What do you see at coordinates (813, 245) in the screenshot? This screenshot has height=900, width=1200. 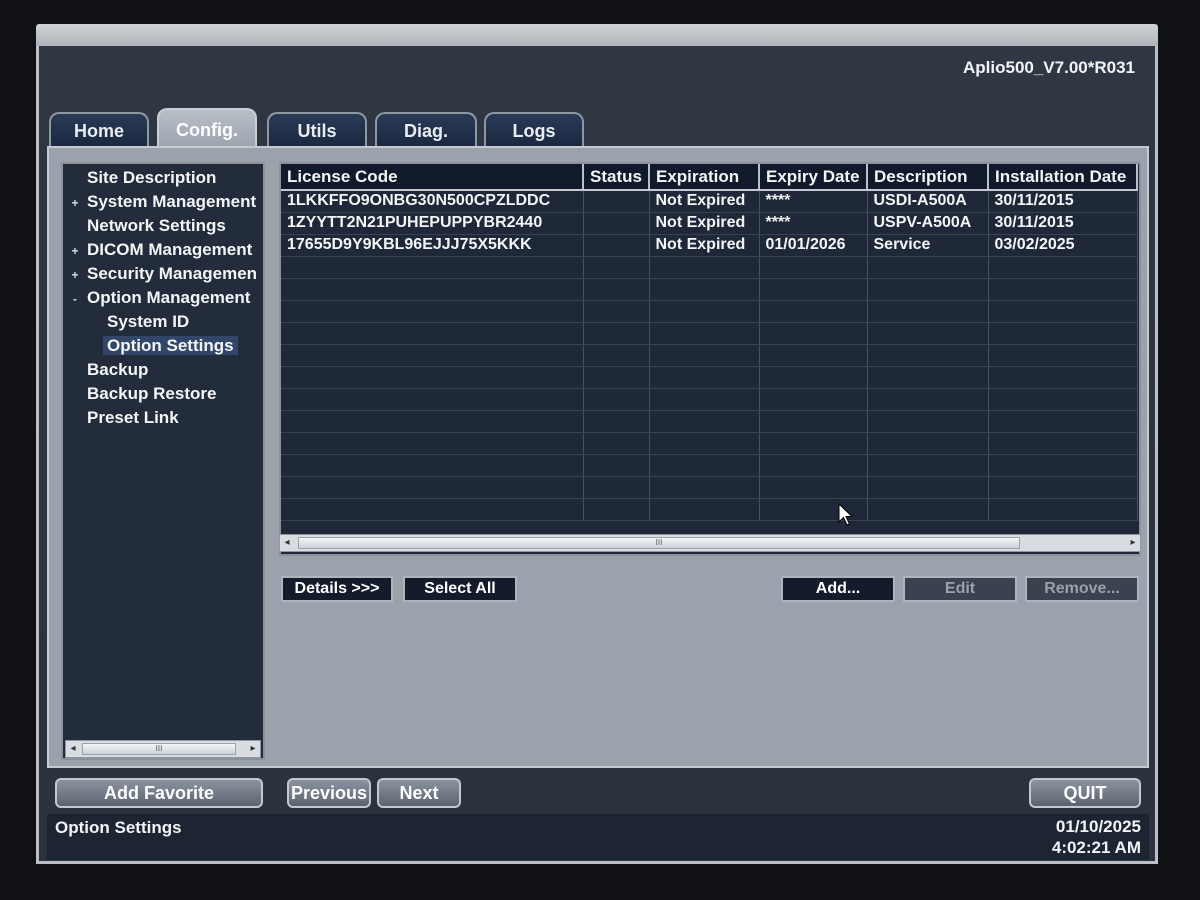 I see `cell-expiry-date: 01/01/2026` at bounding box center [813, 245].